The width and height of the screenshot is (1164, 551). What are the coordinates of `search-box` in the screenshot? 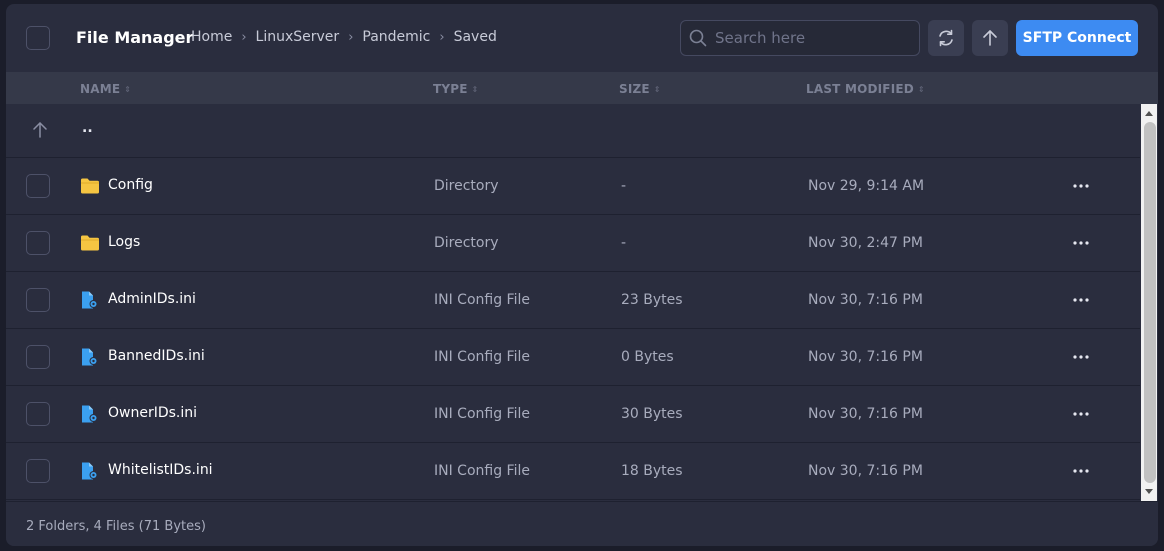 It's located at (800, 38).